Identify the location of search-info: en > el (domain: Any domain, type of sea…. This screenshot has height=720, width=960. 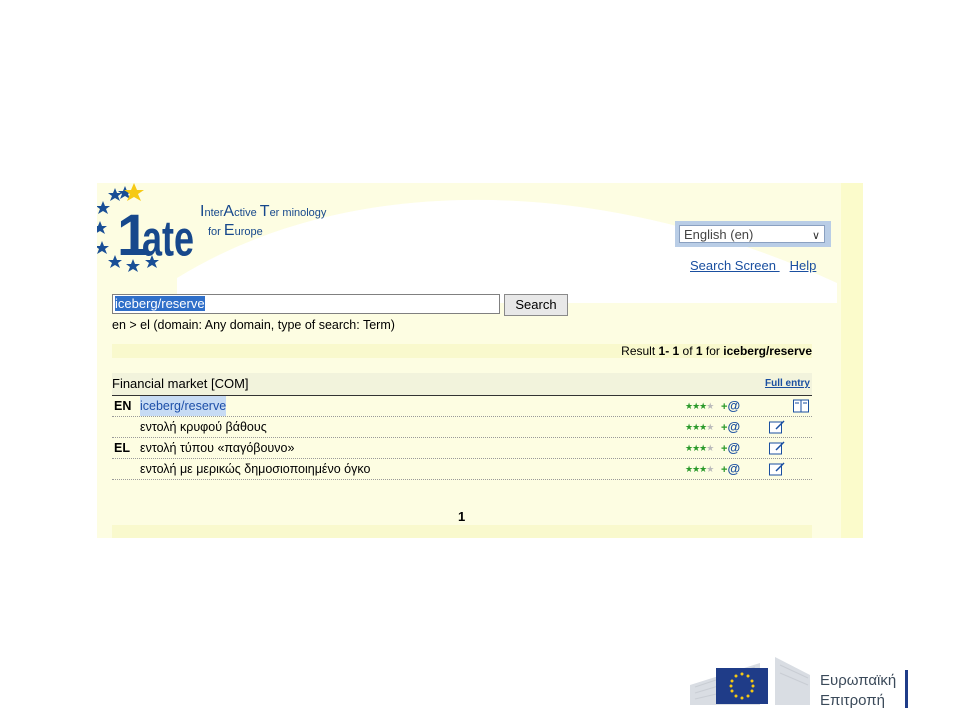
(253, 325).